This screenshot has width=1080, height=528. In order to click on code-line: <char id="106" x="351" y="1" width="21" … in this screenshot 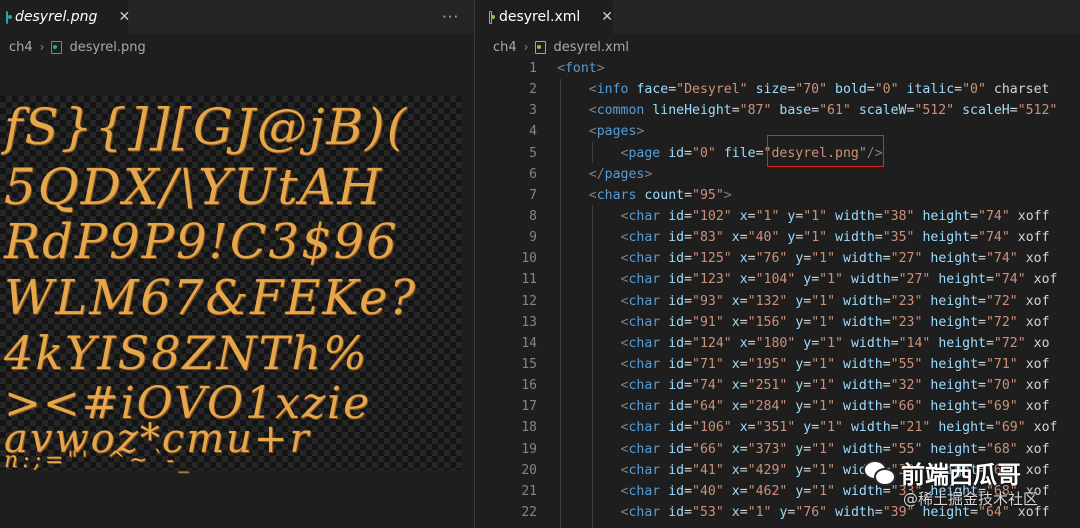, I will do `click(818, 427)`.